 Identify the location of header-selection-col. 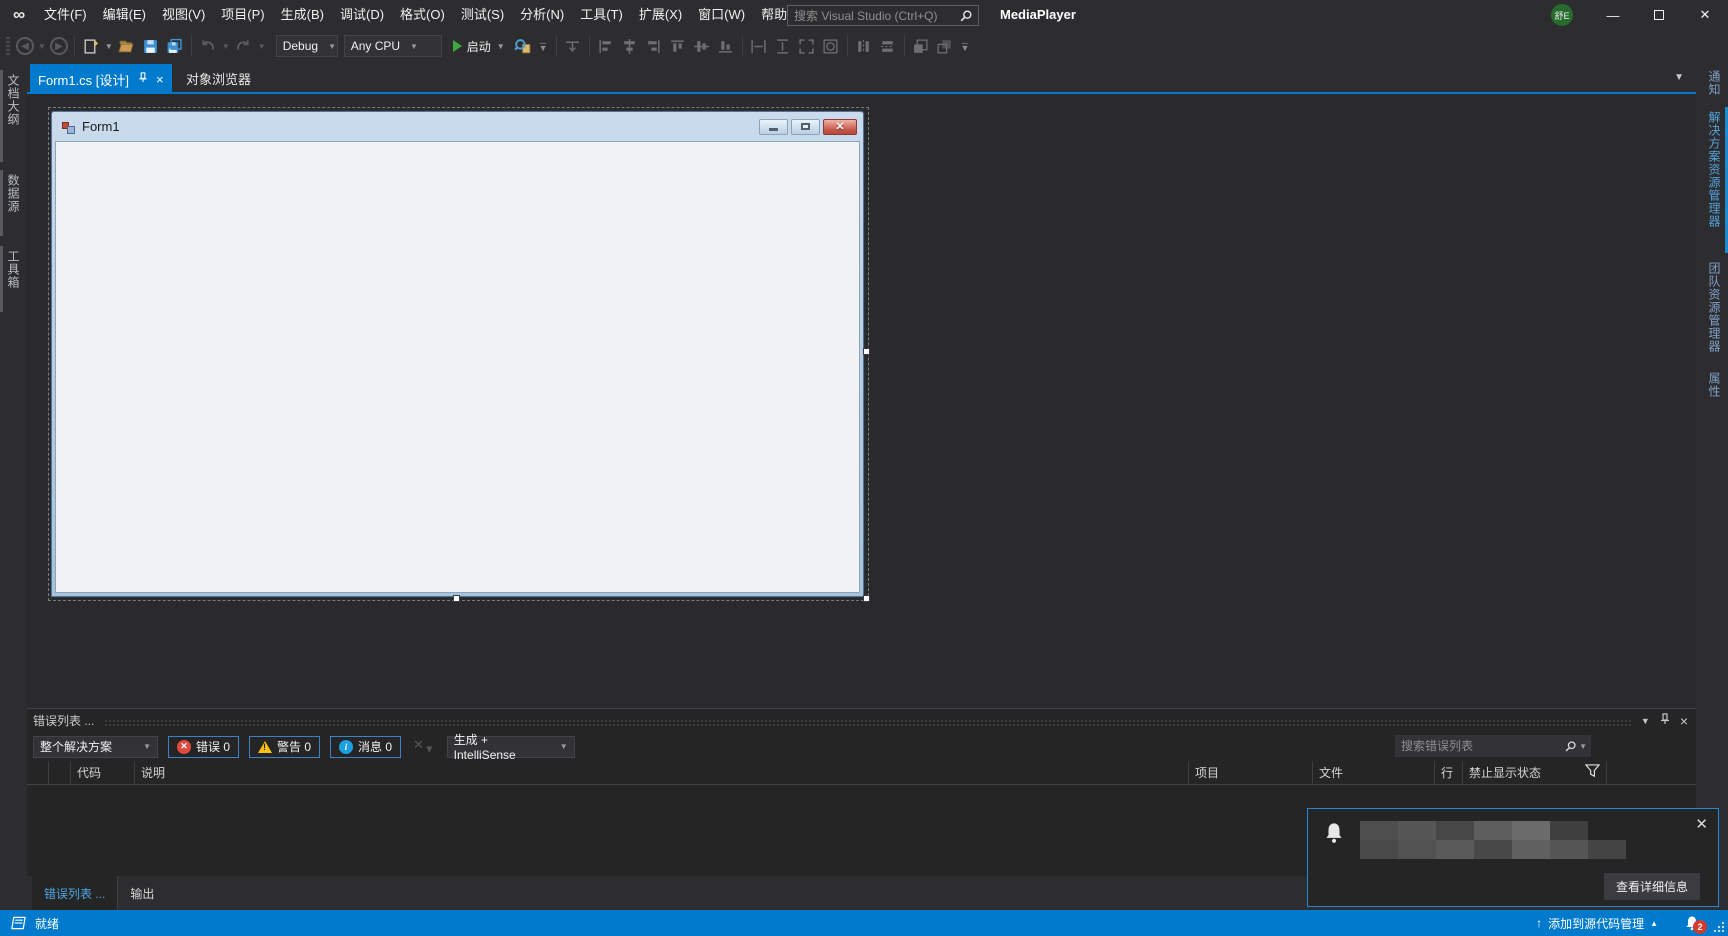
(38, 772).